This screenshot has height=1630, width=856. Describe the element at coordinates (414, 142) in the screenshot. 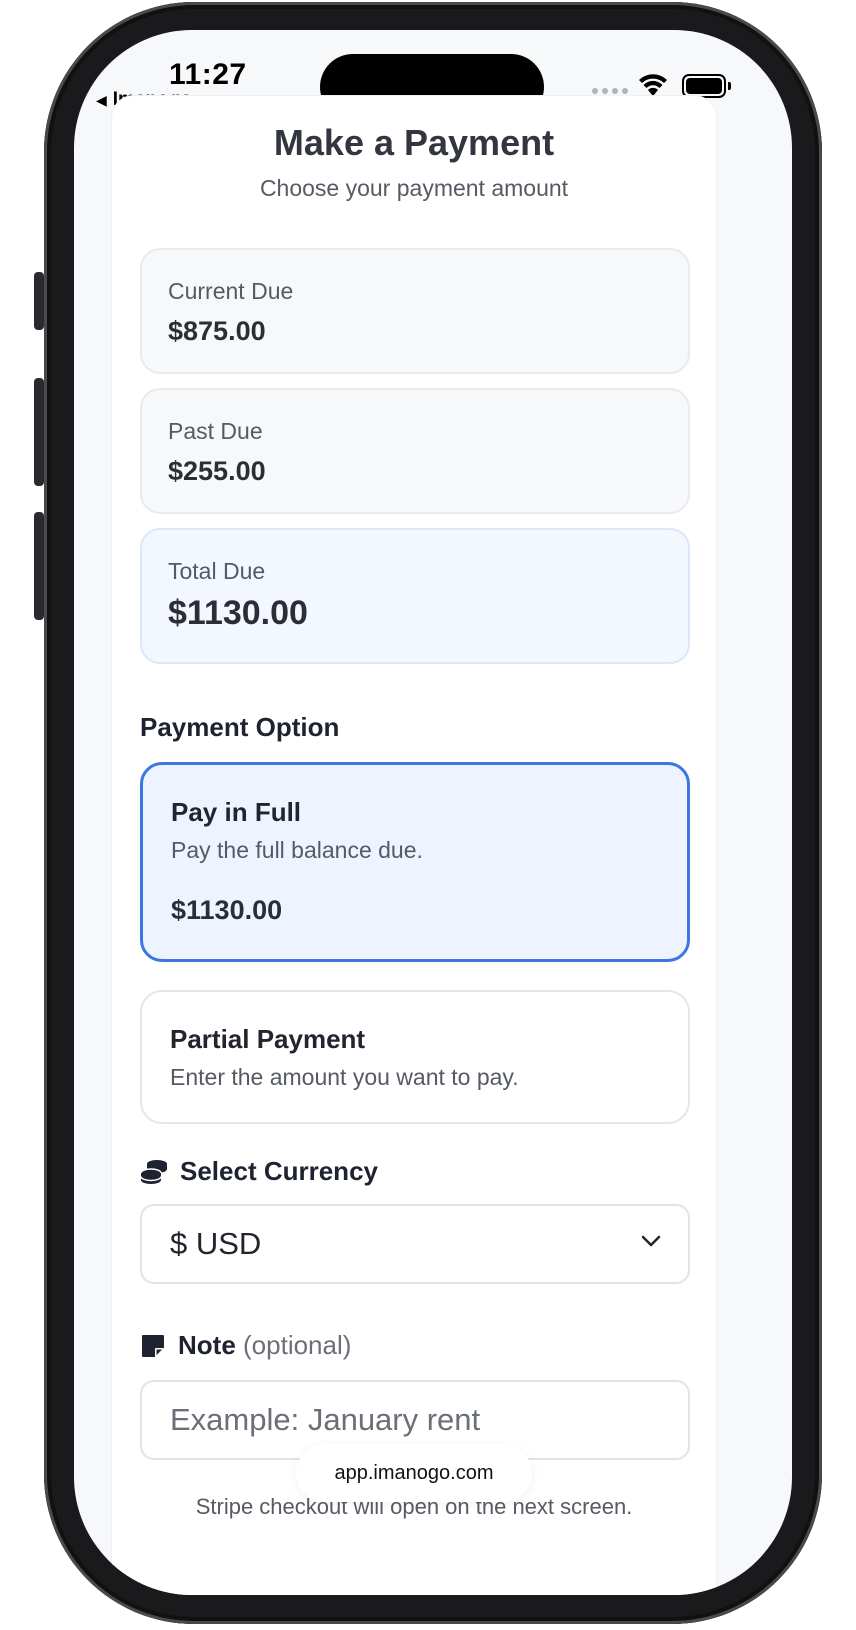

I see `page-title: Make a Payment` at that location.